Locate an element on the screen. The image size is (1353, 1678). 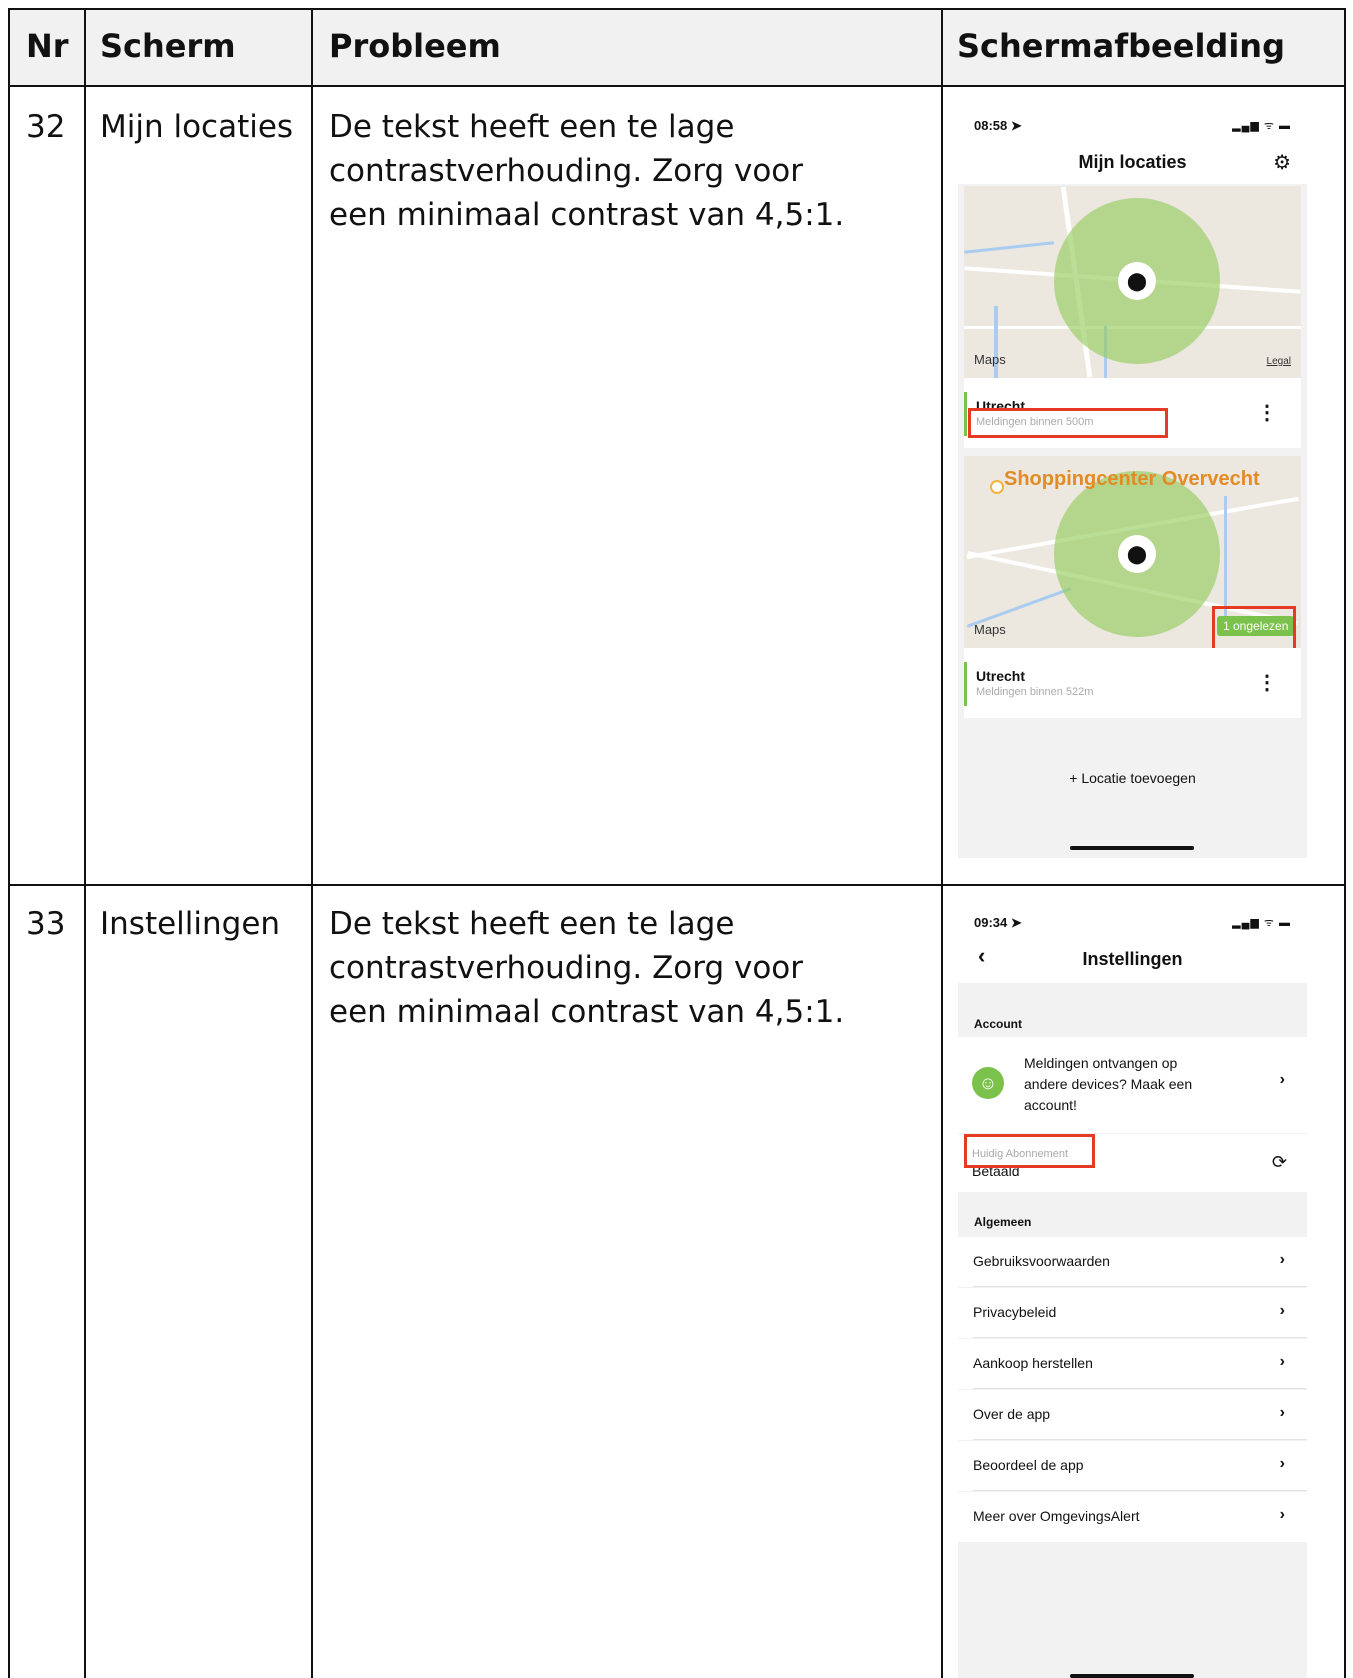
status-time: 08:58 ➤ is located at coordinates (998, 125).